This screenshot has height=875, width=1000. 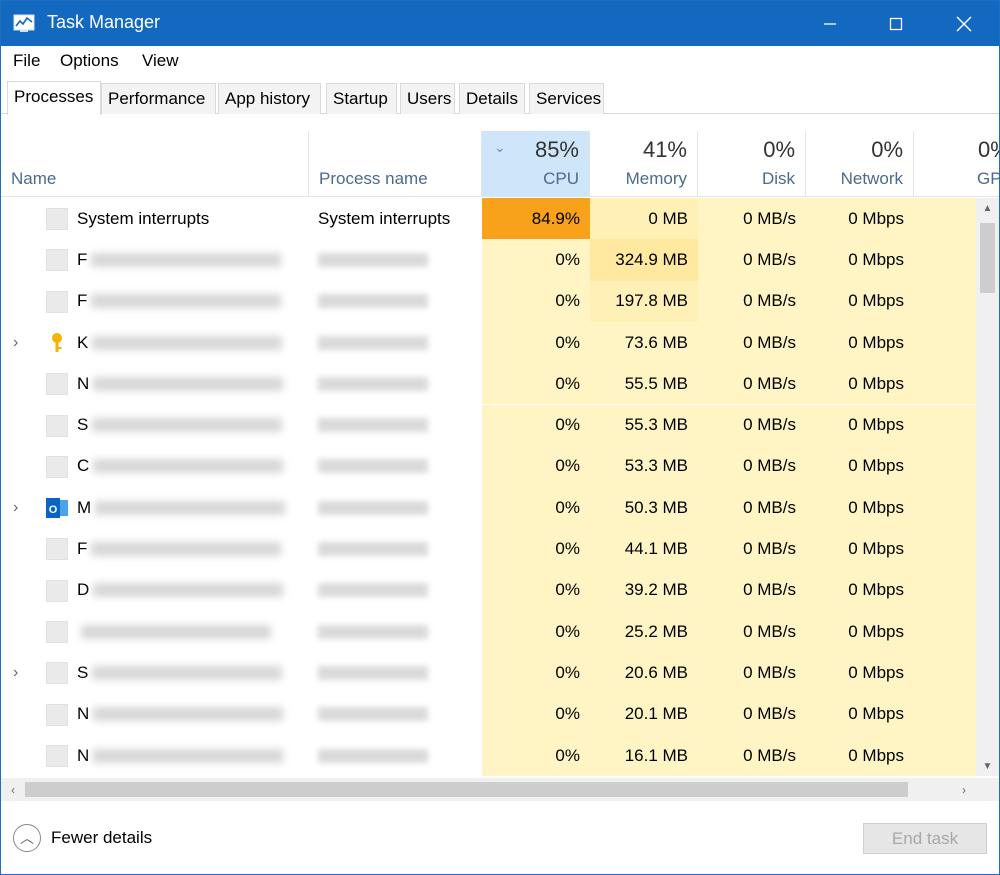 I want to click on vertical-scrollbar: ▲ ▼, so click(x=987, y=487).